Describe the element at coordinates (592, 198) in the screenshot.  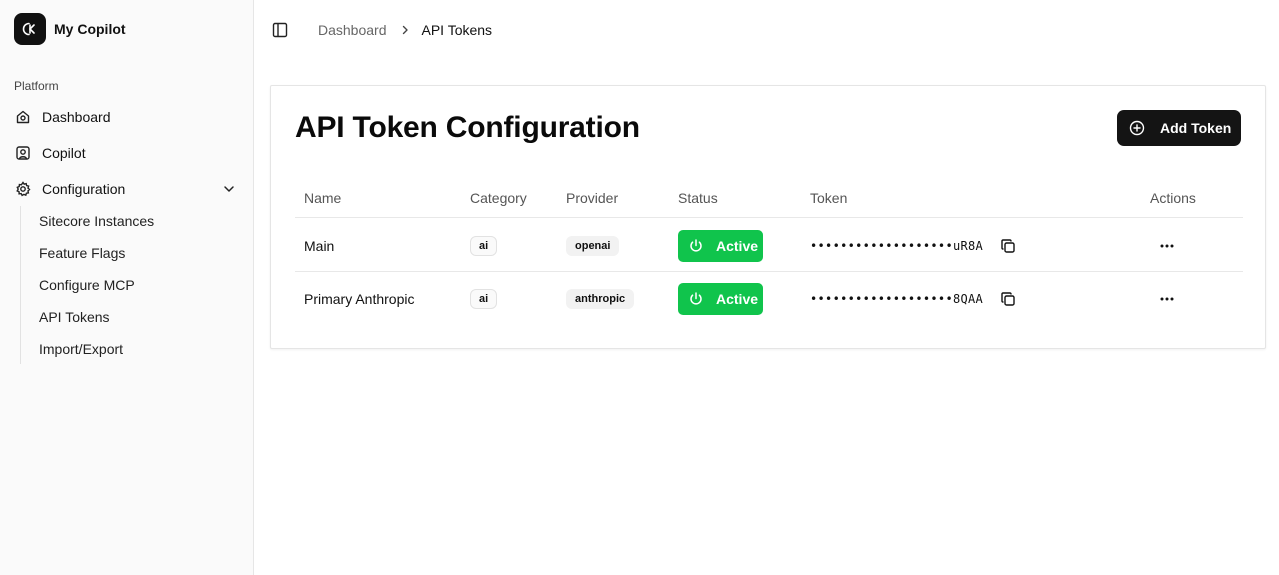
I see `column-header-provider: Provider` at that location.